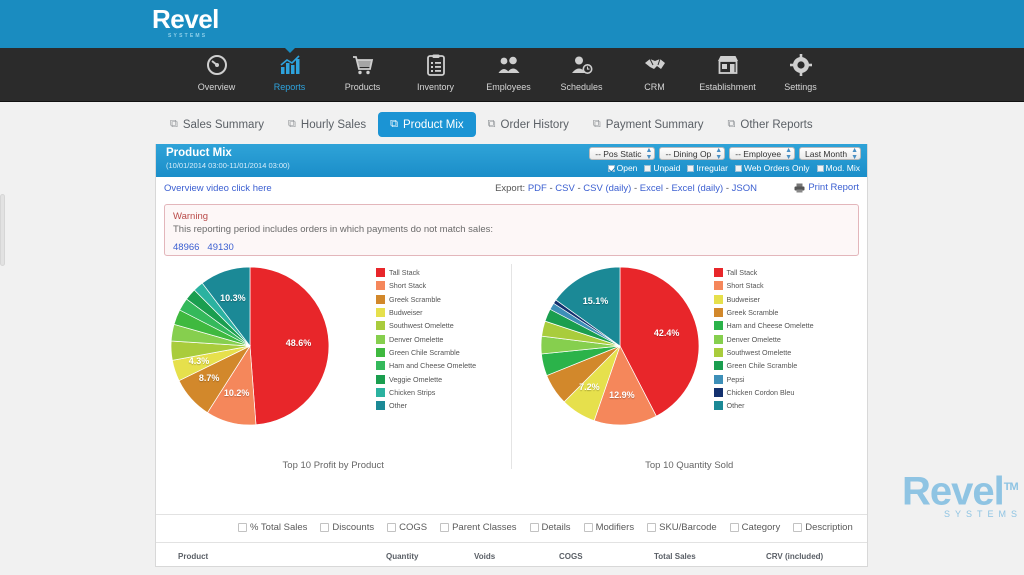  I want to click on option-checkbox-label: Parent Classes, so click(484, 527).